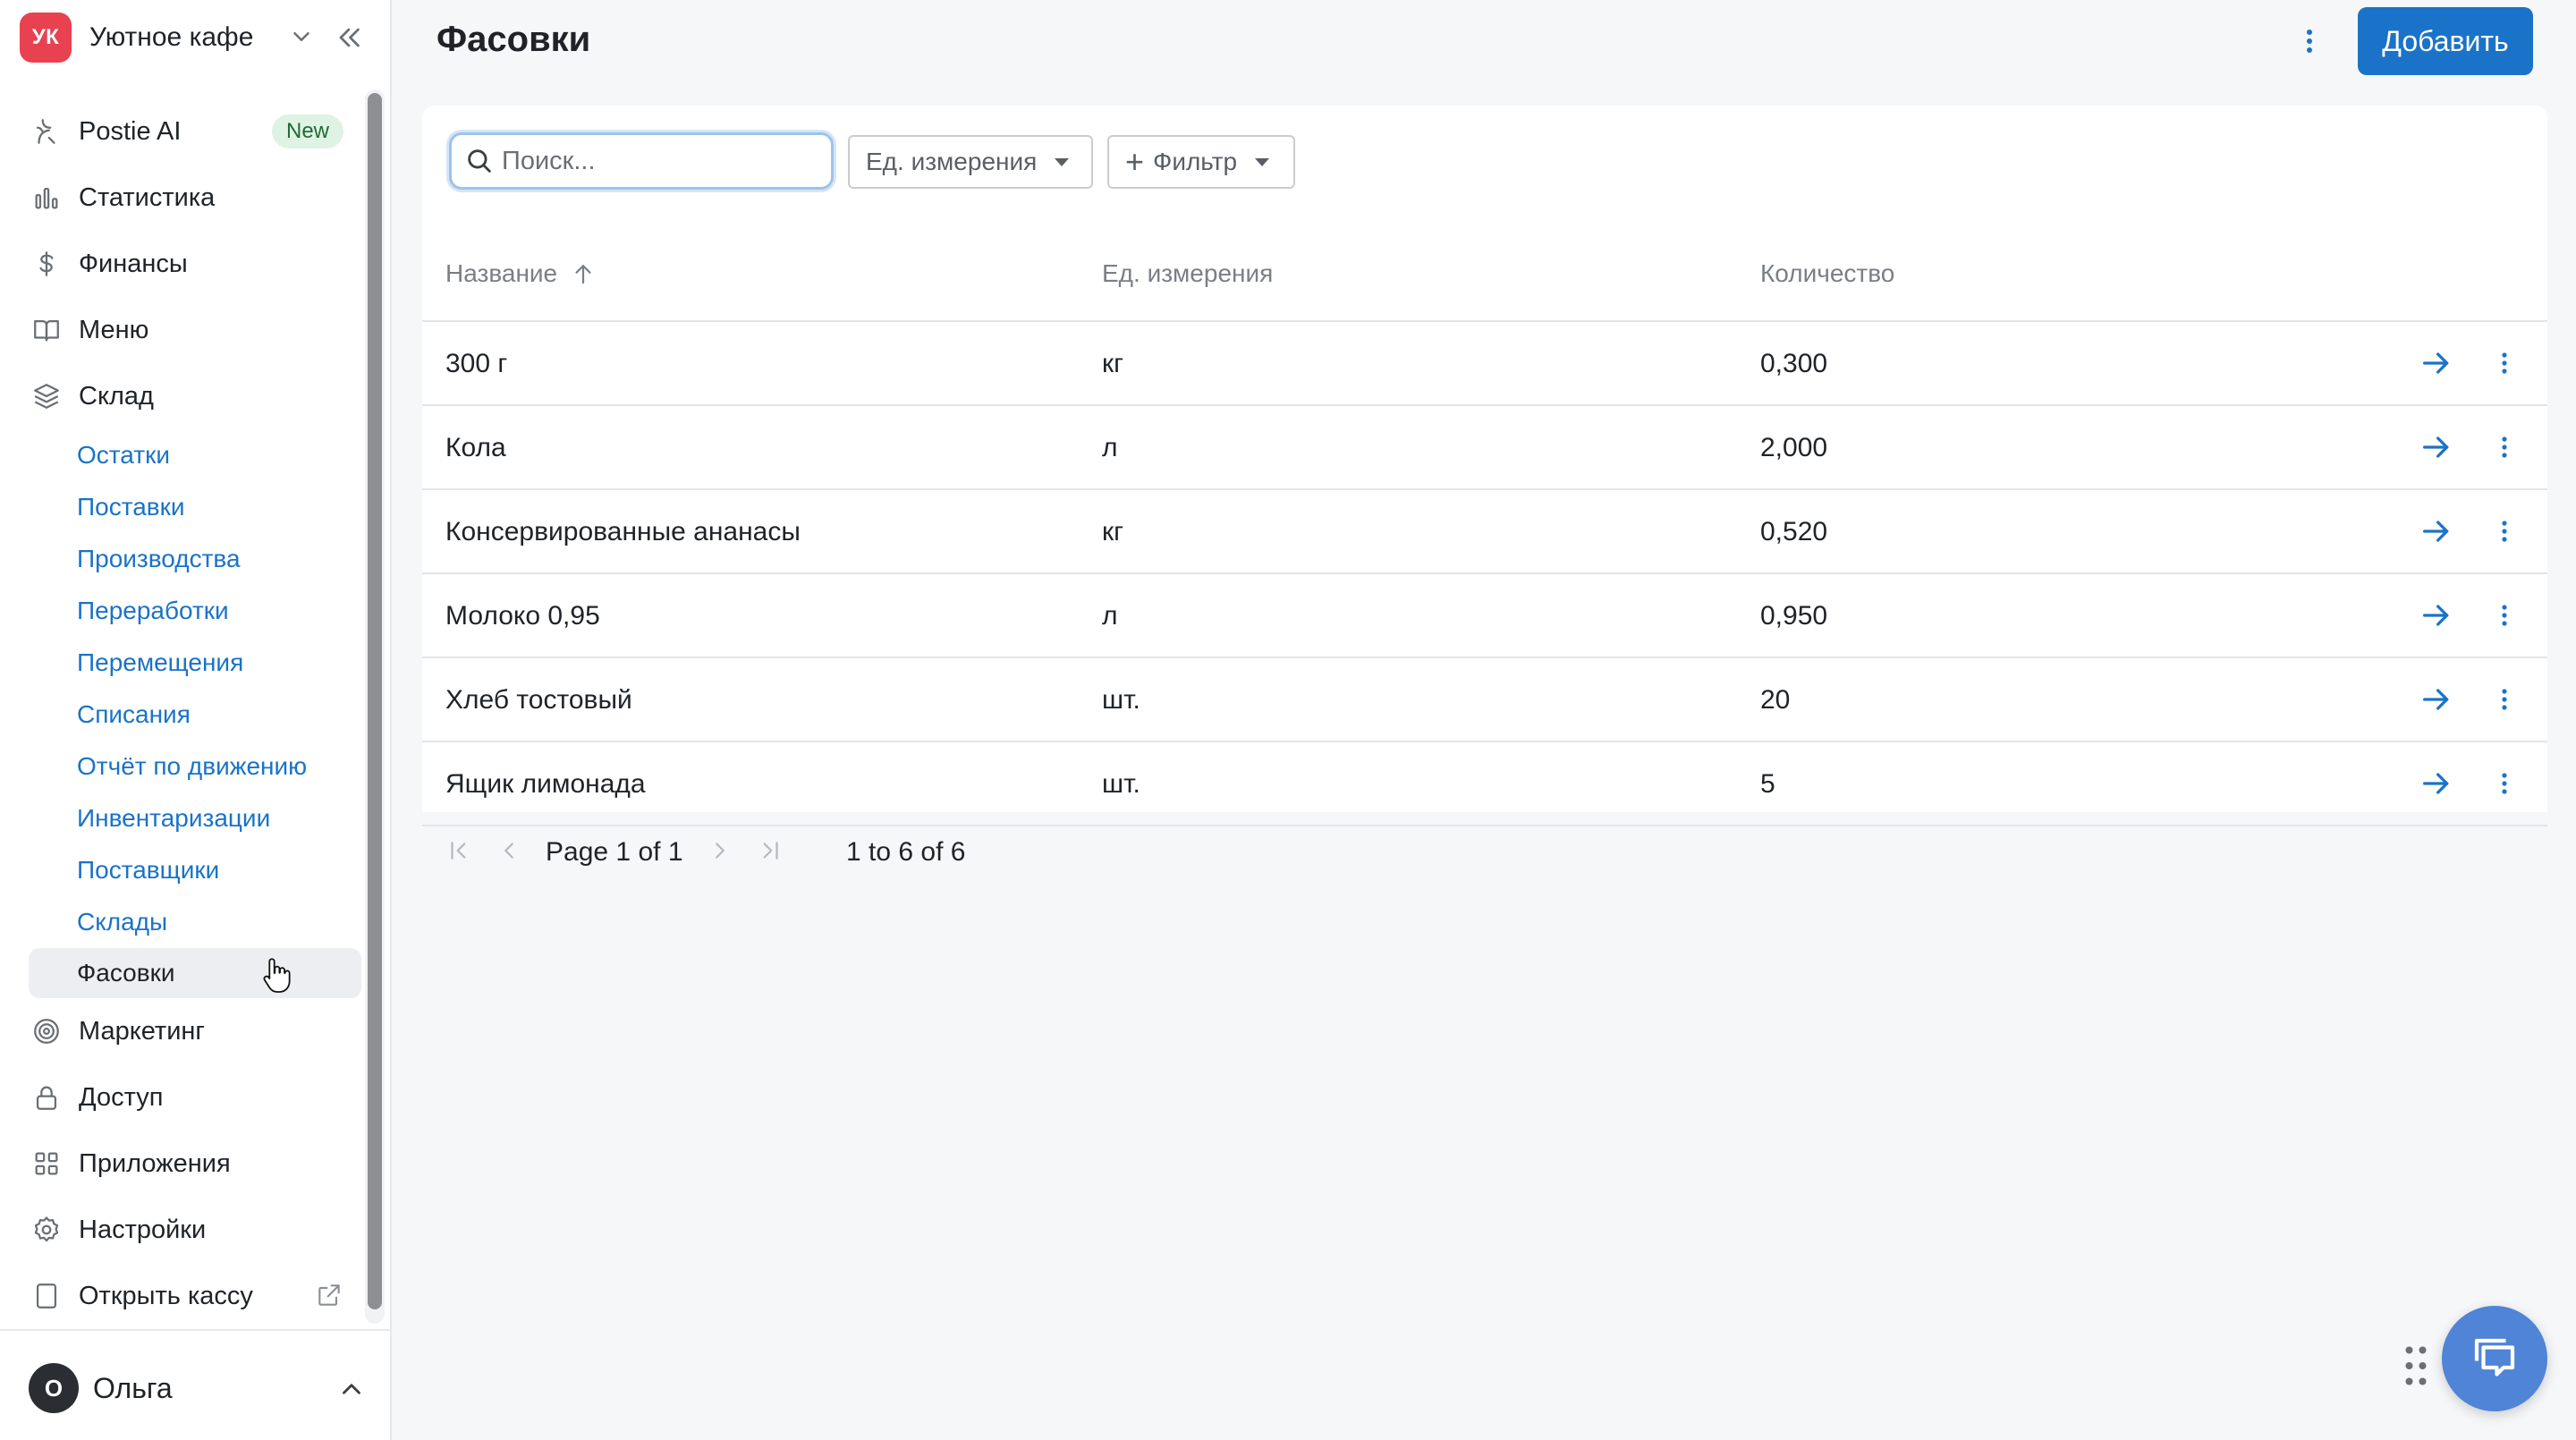  What do you see at coordinates (212, 715) in the screenshot?
I see `subnav-item-writeoffs: Списания` at bounding box center [212, 715].